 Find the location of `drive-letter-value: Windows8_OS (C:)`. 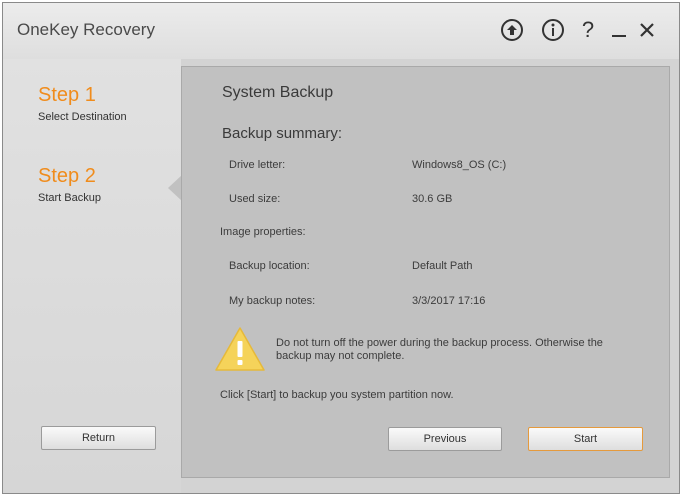

drive-letter-value: Windows8_OS (C:) is located at coordinates (459, 165).